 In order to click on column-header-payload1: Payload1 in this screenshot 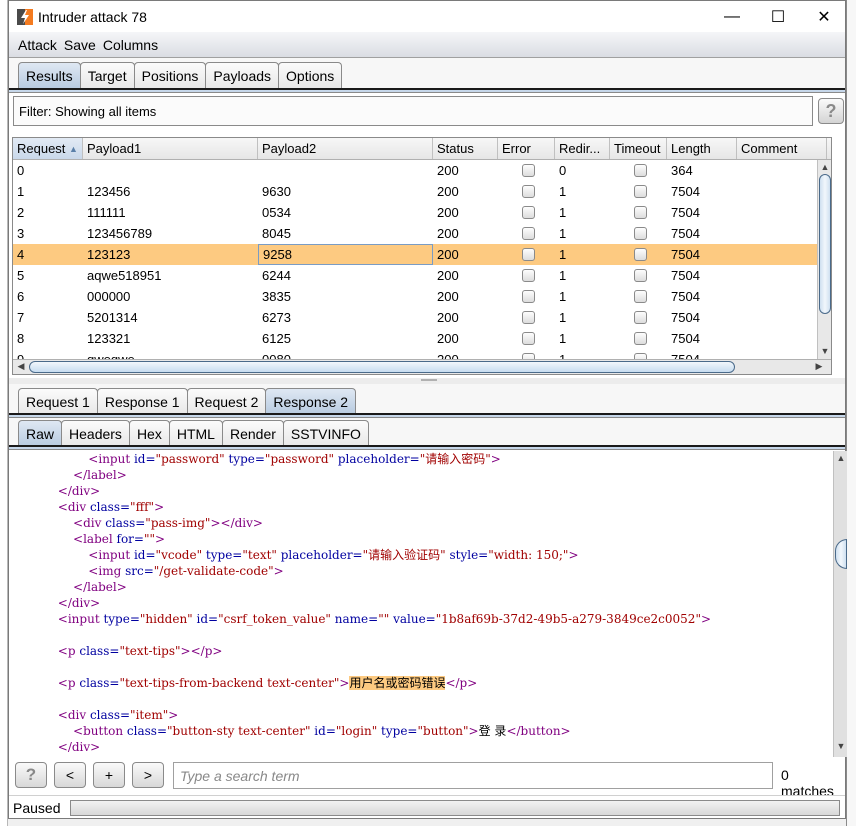, I will do `click(170, 148)`.